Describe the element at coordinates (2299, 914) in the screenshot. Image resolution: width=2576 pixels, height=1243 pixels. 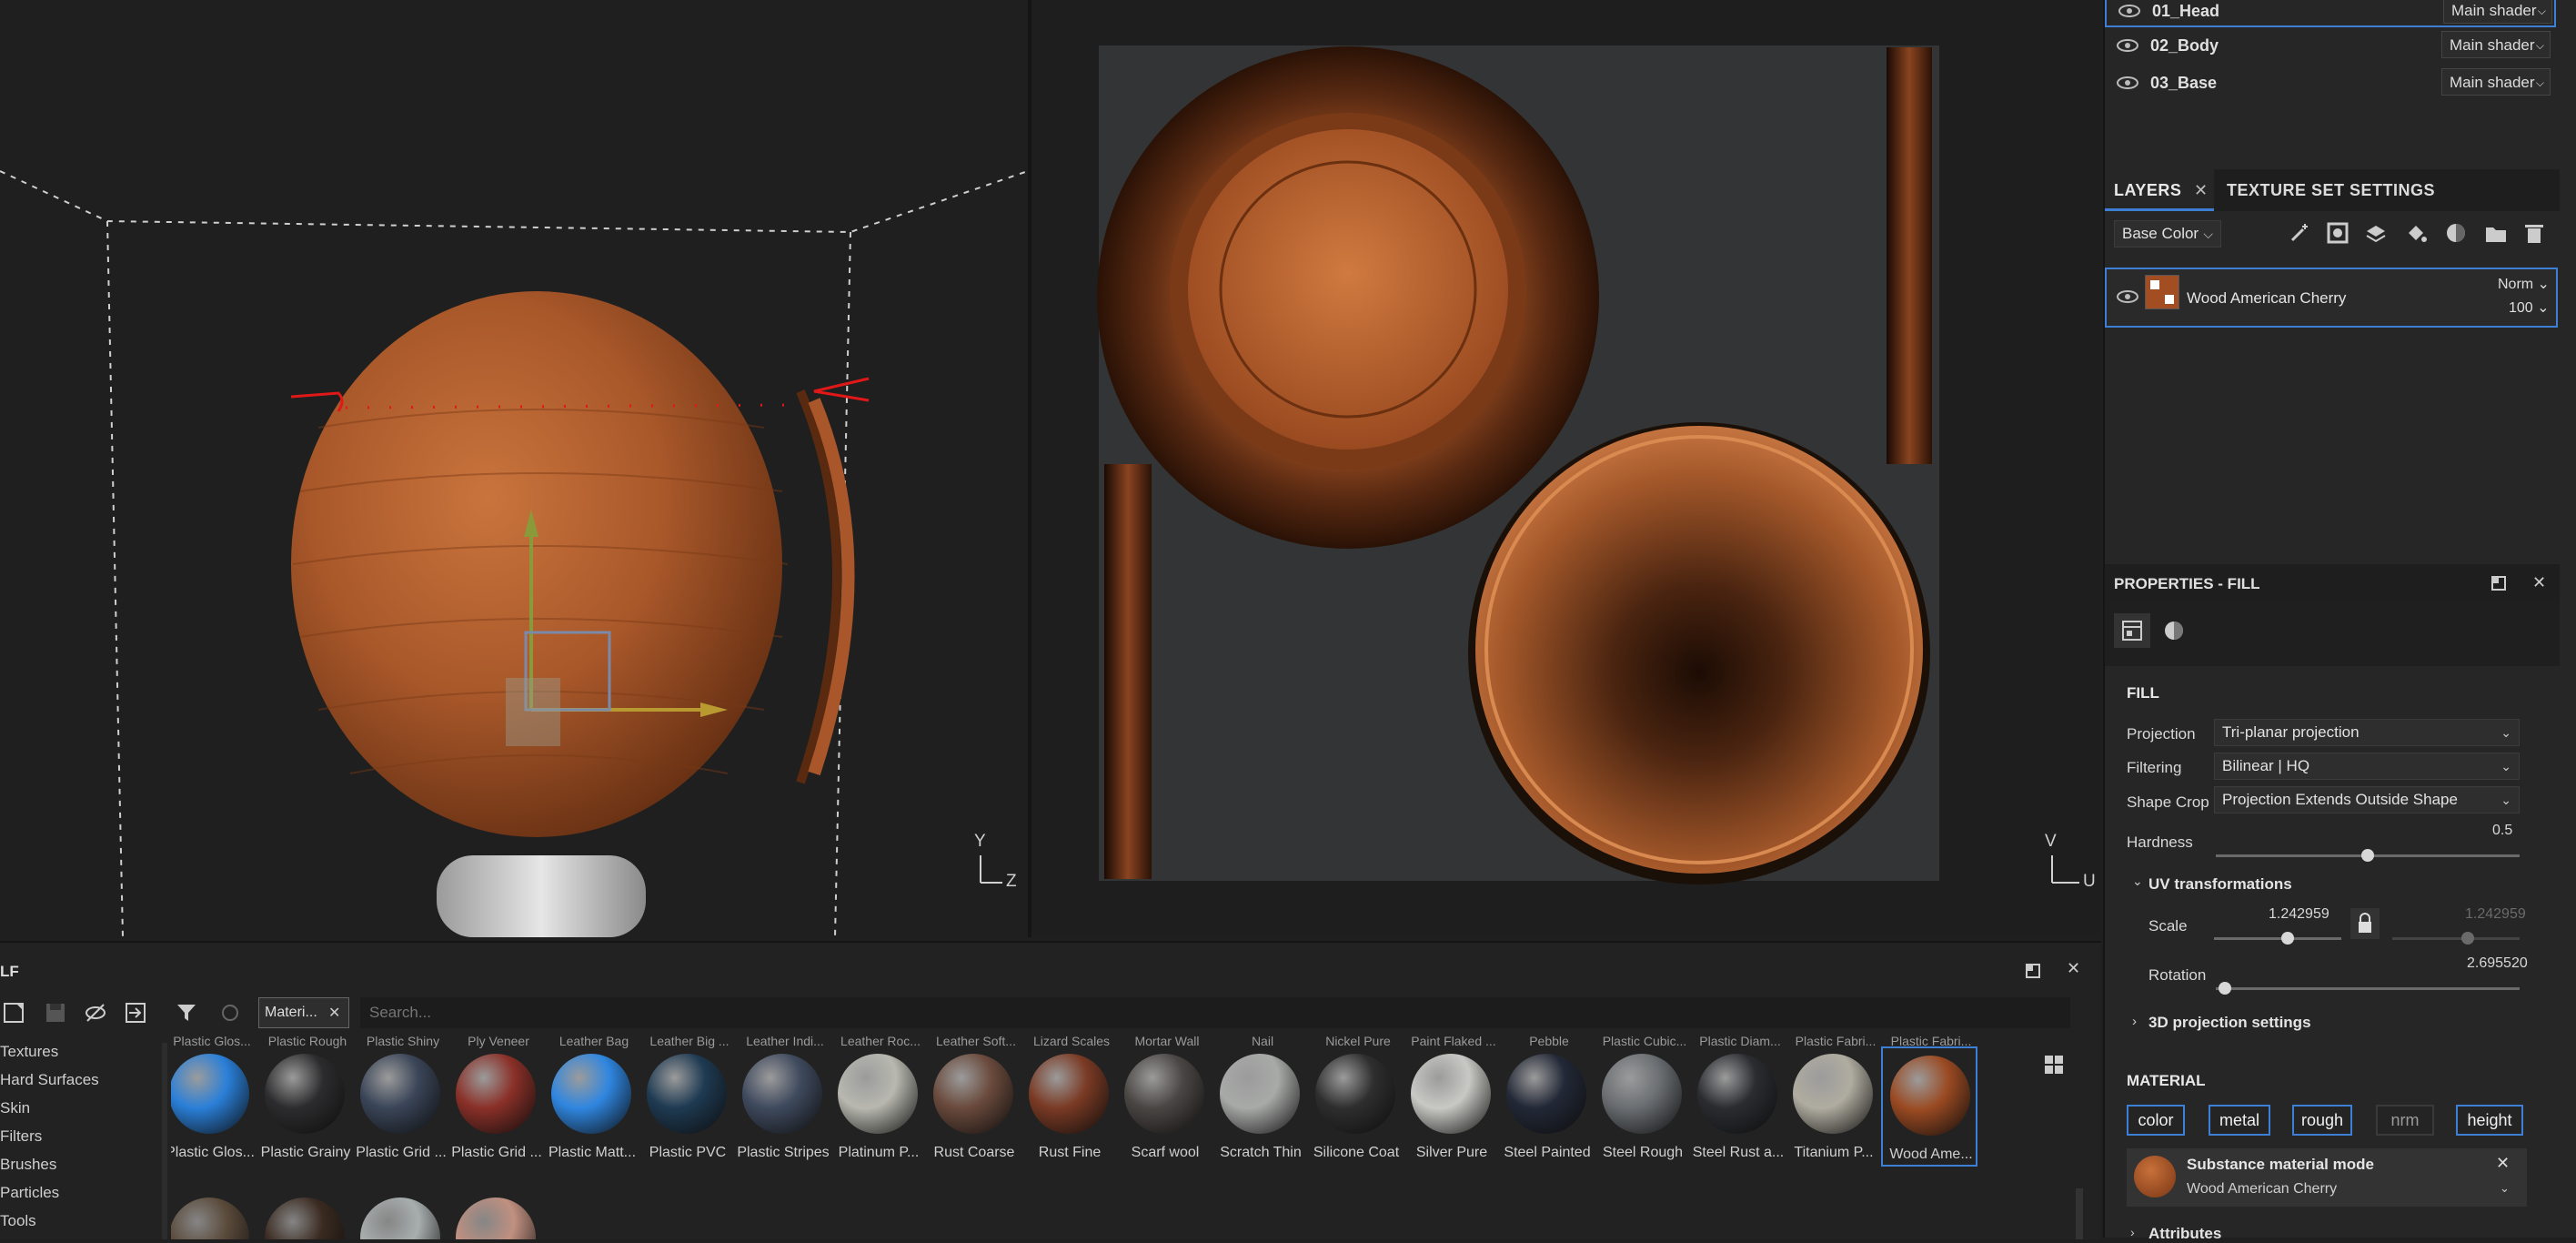
I see `scale-value: 1.242959` at that location.